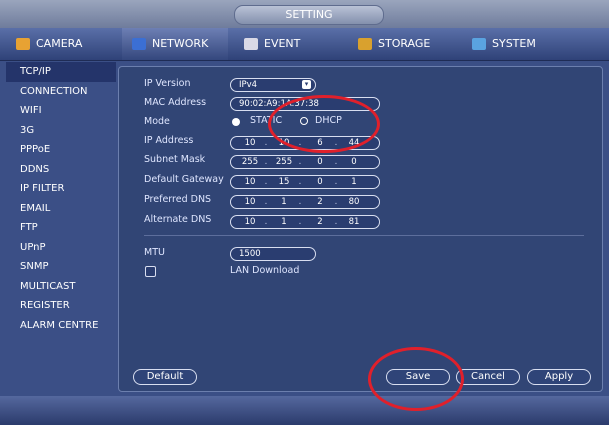 This screenshot has width=609, height=425. Describe the element at coordinates (416, 379) in the screenshot. I see `save-highlight-annotation` at that location.